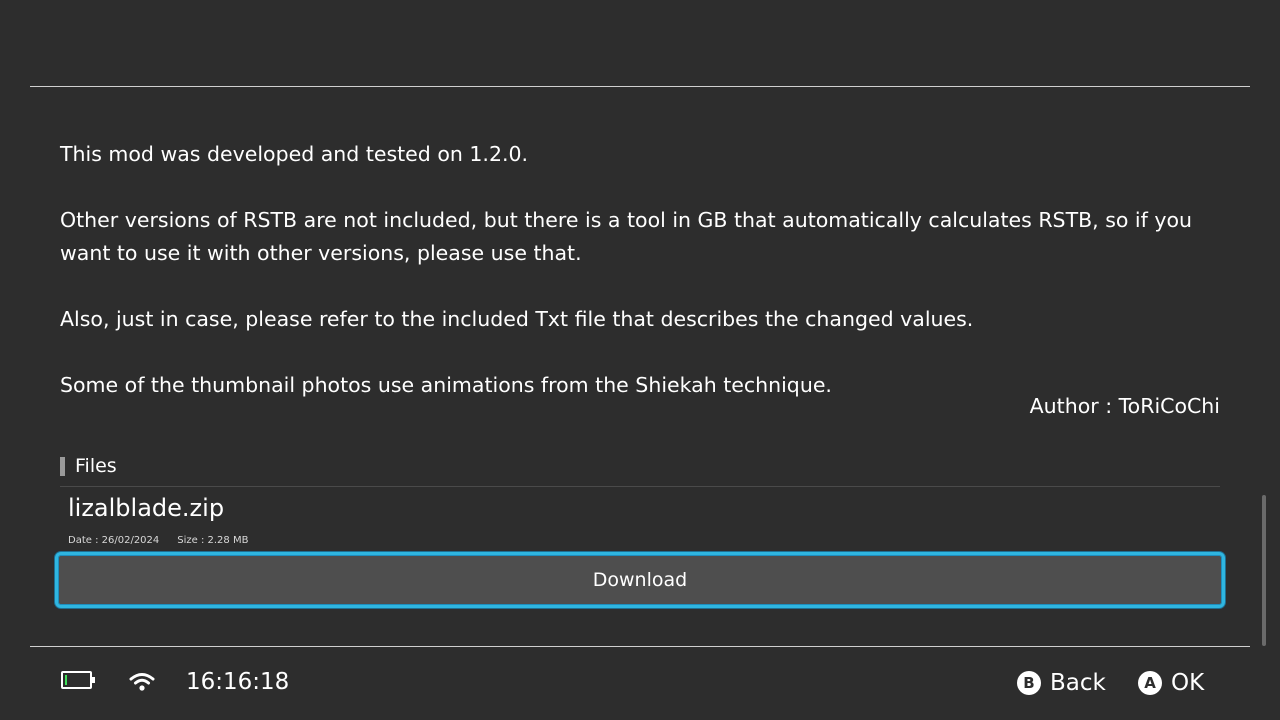  What do you see at coordinates (640, 580) in the screenshot?
I see `download-button: Download` at bounding box center [640, 580].